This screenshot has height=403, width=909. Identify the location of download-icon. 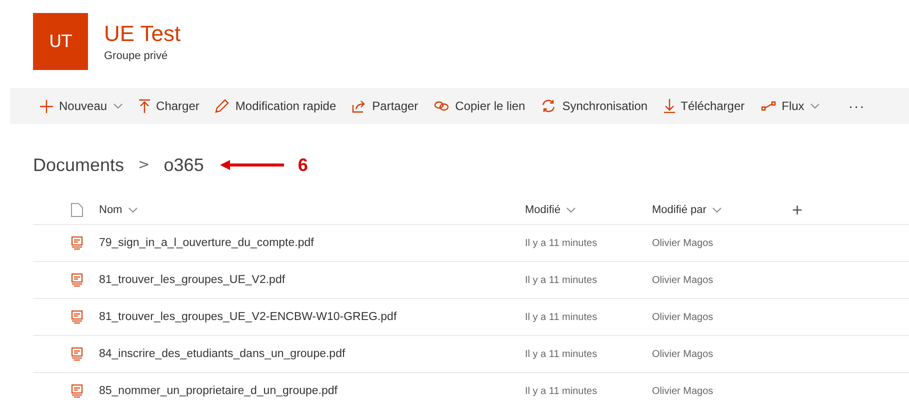
(669, 106).